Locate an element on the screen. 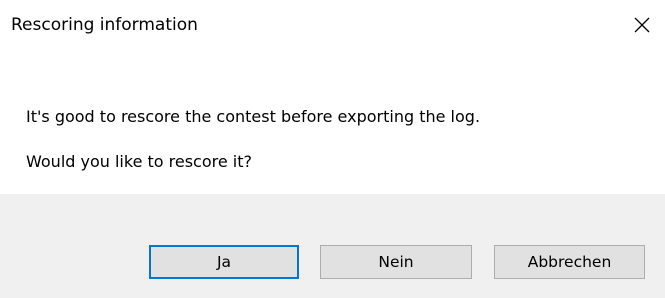 Image resolution: width=665 pixels, height=298 pixels. close-icon is located at coordinates (642, 25).